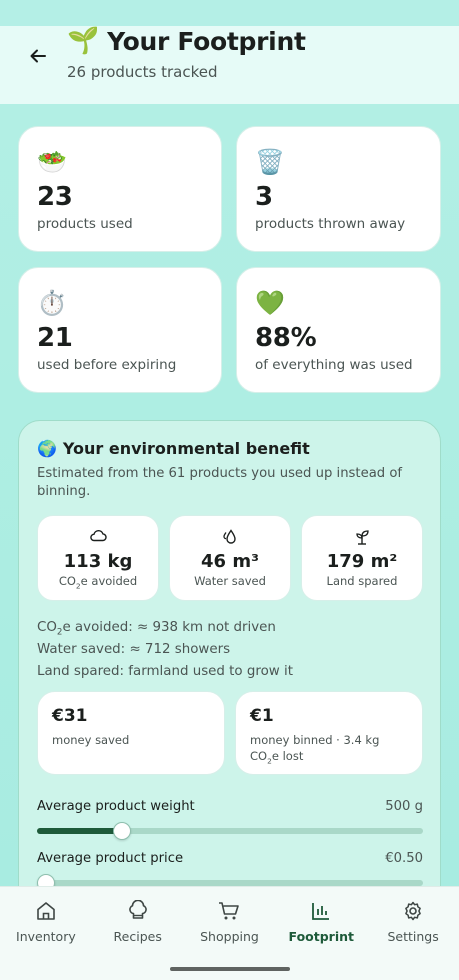 The image size is (459, 980). Describe the element at coordinates (91, 740) in the screenshot. I see `money-saved-label: money saved` at that location.